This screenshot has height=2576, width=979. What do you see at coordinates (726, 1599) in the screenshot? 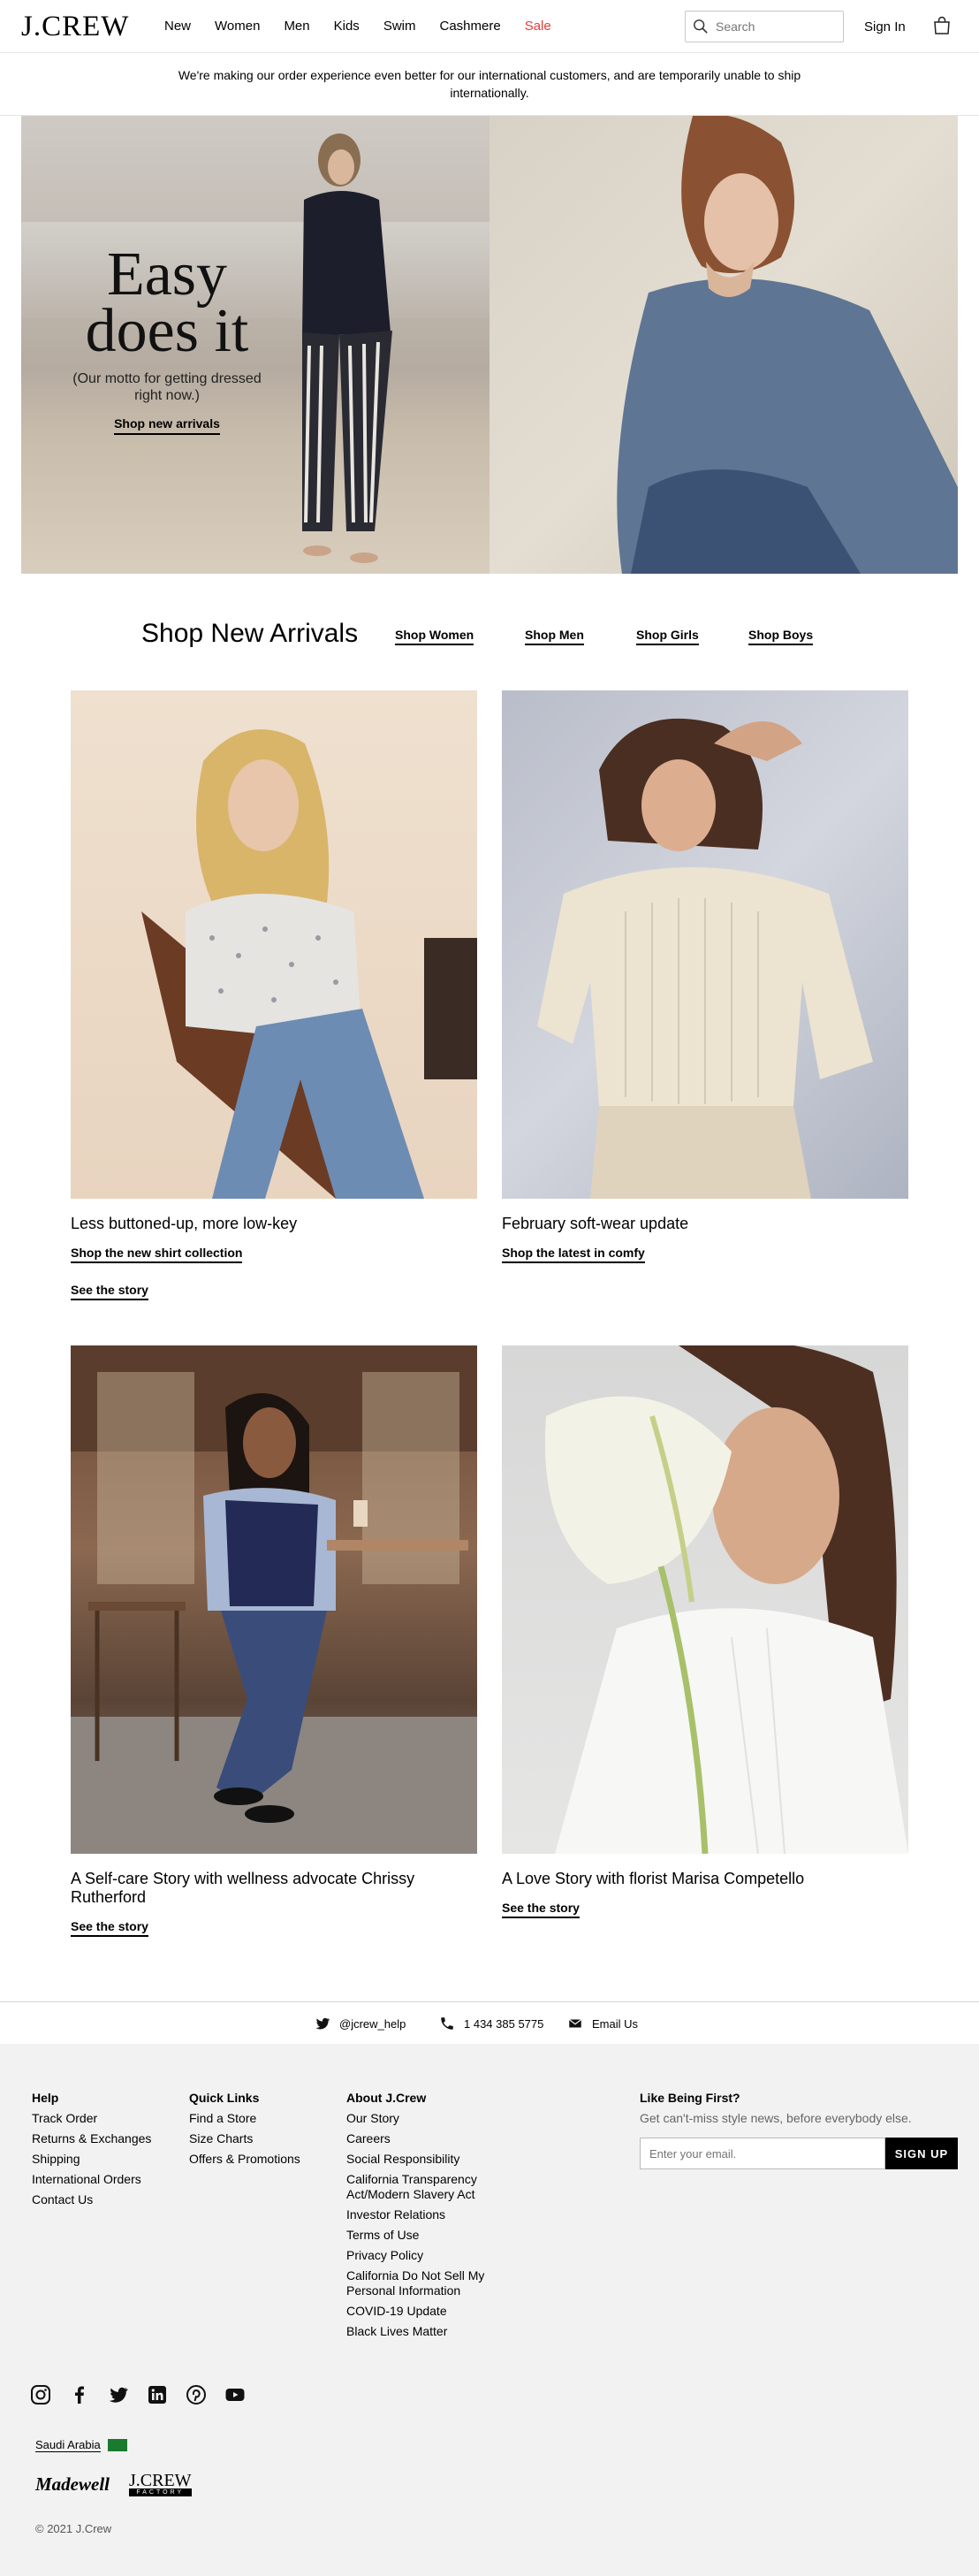
I see `model-with-flower-illustration` at bounding box center [726, 1599].